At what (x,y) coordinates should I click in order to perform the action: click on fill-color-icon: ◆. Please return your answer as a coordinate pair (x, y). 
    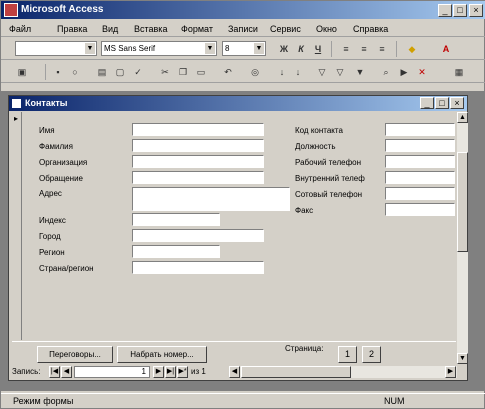
    Looking at the image, I should click on (412, 49).